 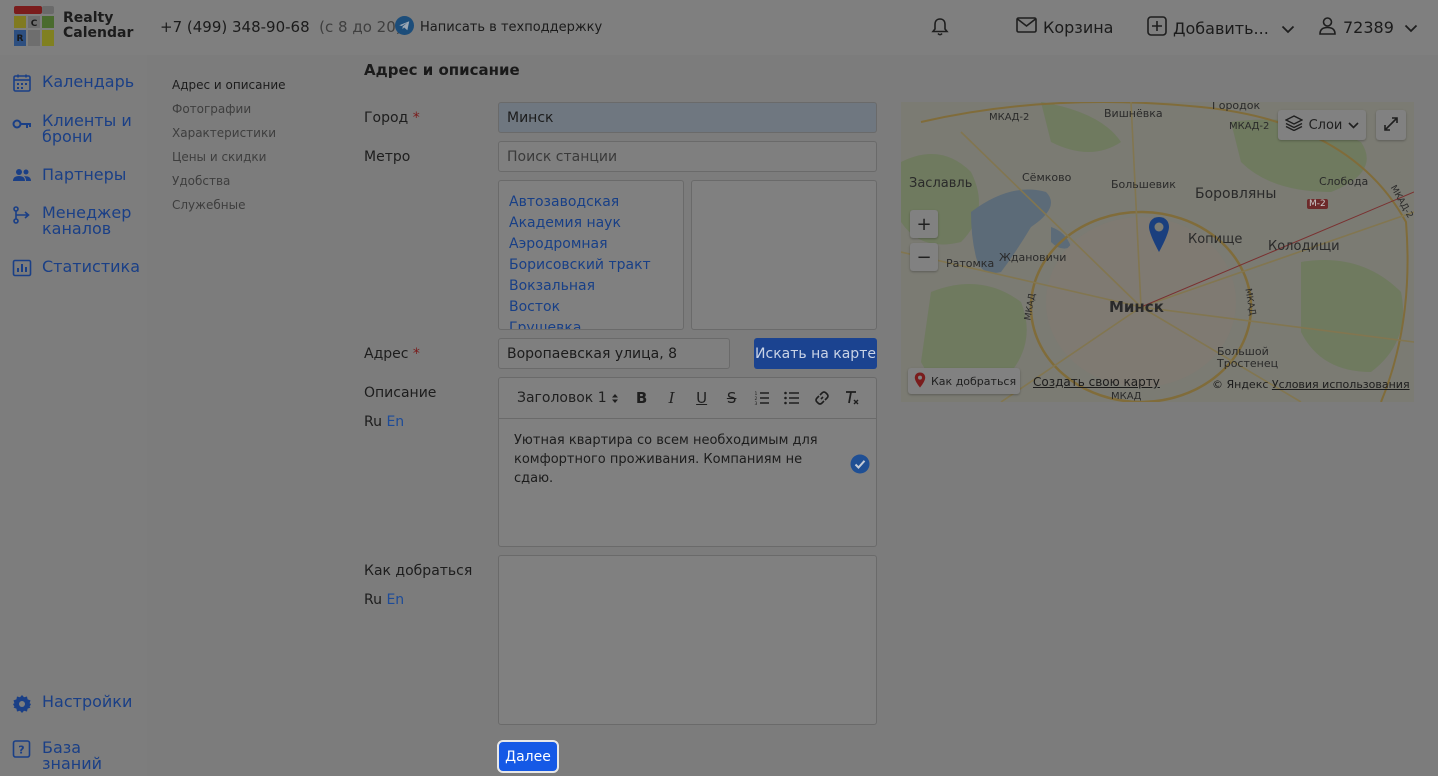 I want to click on map-label: Слобода, so click(x=1344, y=181).